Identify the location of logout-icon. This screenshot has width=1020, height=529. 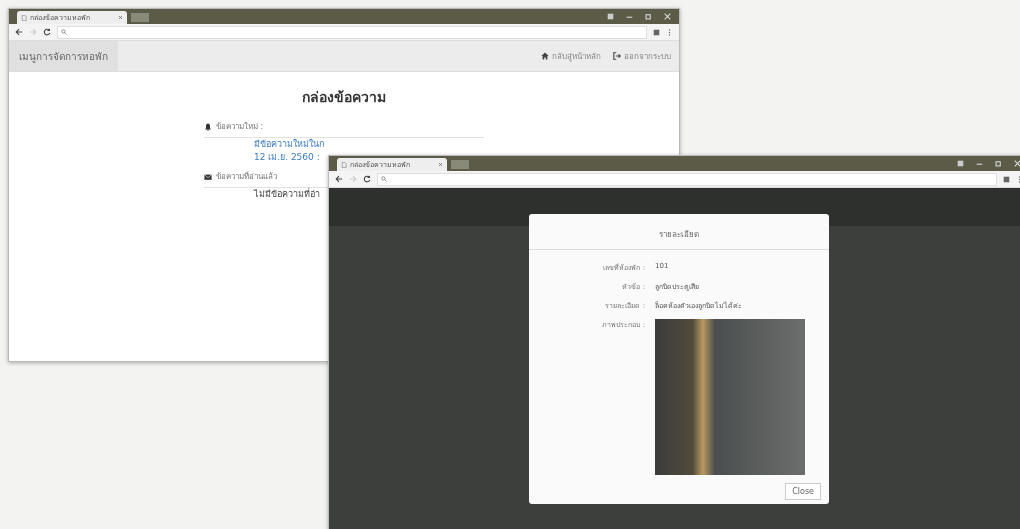
(617, 56).